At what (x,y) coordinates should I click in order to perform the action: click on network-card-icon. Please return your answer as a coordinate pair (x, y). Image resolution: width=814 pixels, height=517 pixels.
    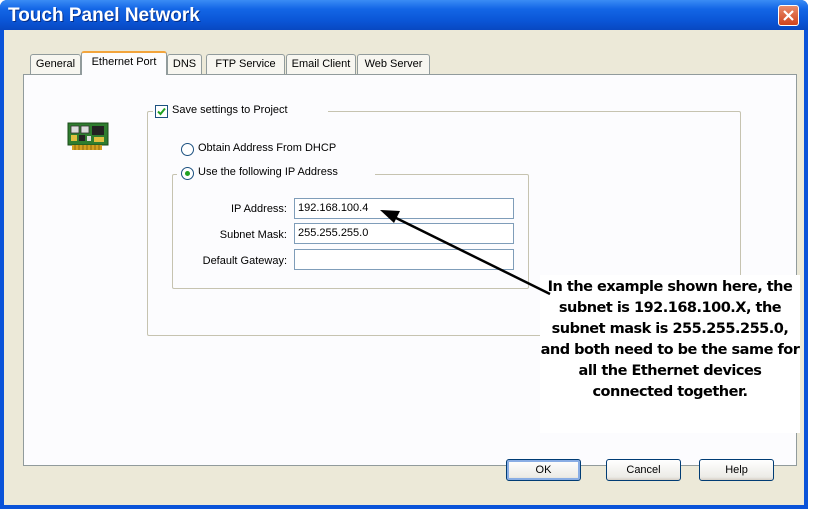
    Looking at the image, I should click on (88, 136).